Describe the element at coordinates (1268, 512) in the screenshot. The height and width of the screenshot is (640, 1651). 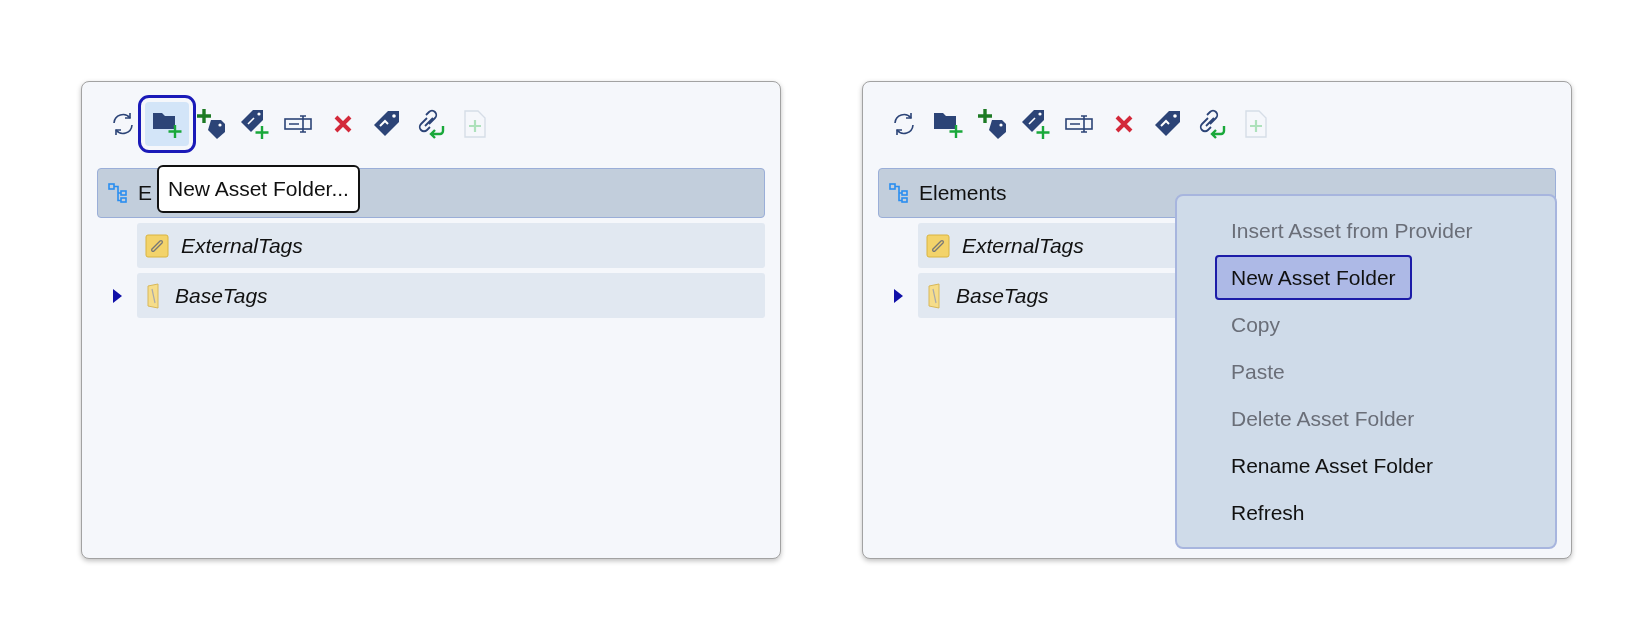
I see `menu-item: Refresh` at that location.